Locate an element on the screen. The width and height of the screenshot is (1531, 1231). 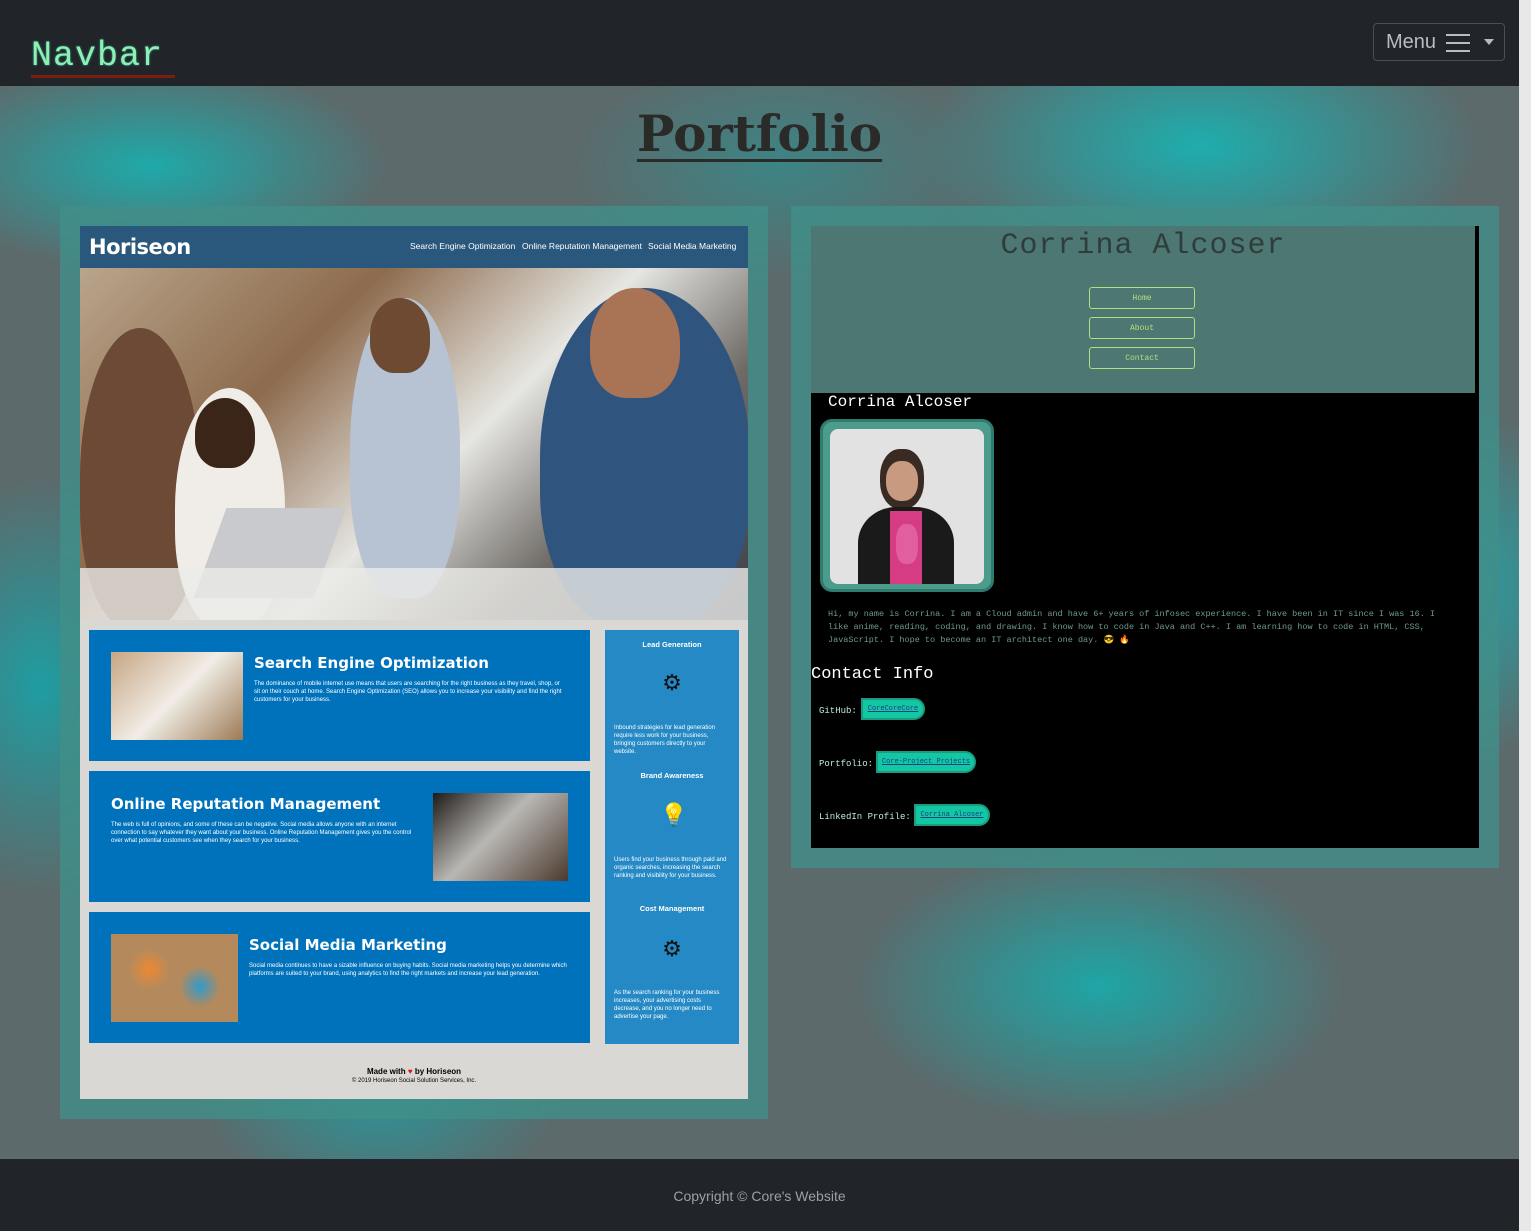
profile-photo is located at coordinates (907, 506).